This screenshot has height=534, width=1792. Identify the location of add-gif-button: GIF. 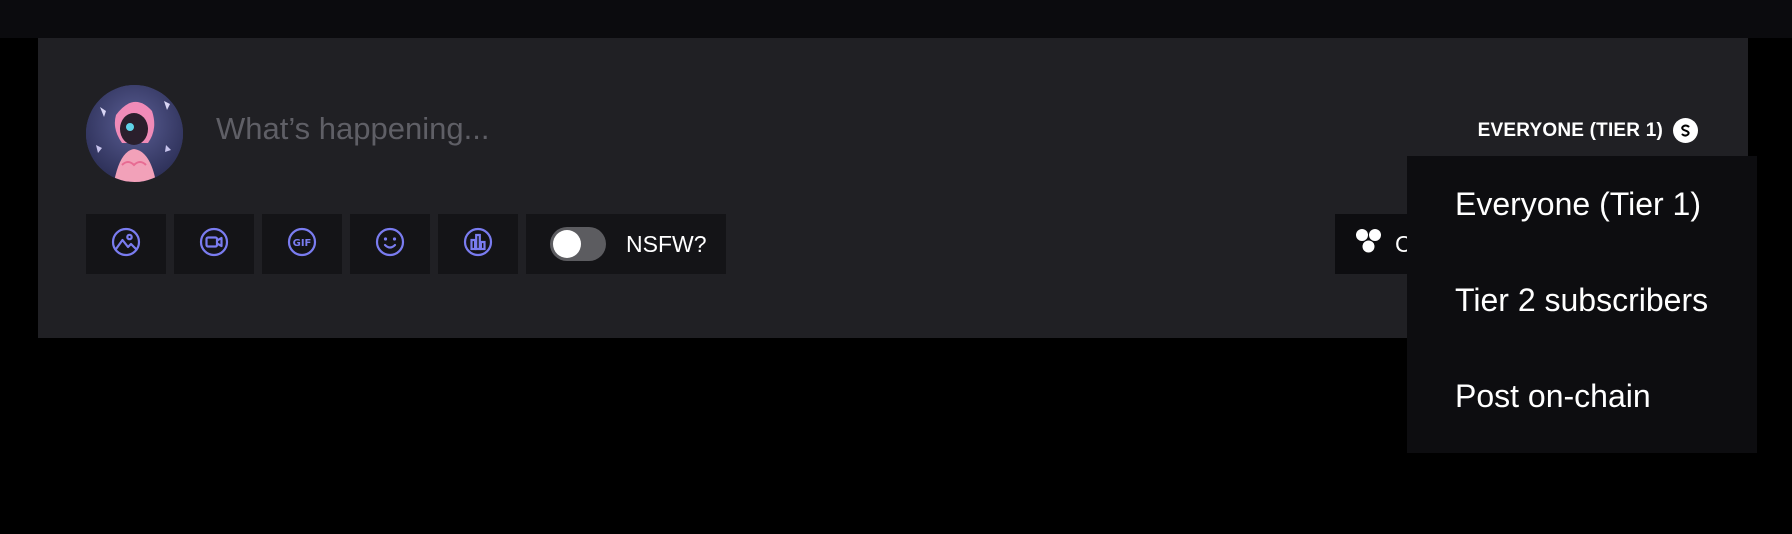
(302, 244).